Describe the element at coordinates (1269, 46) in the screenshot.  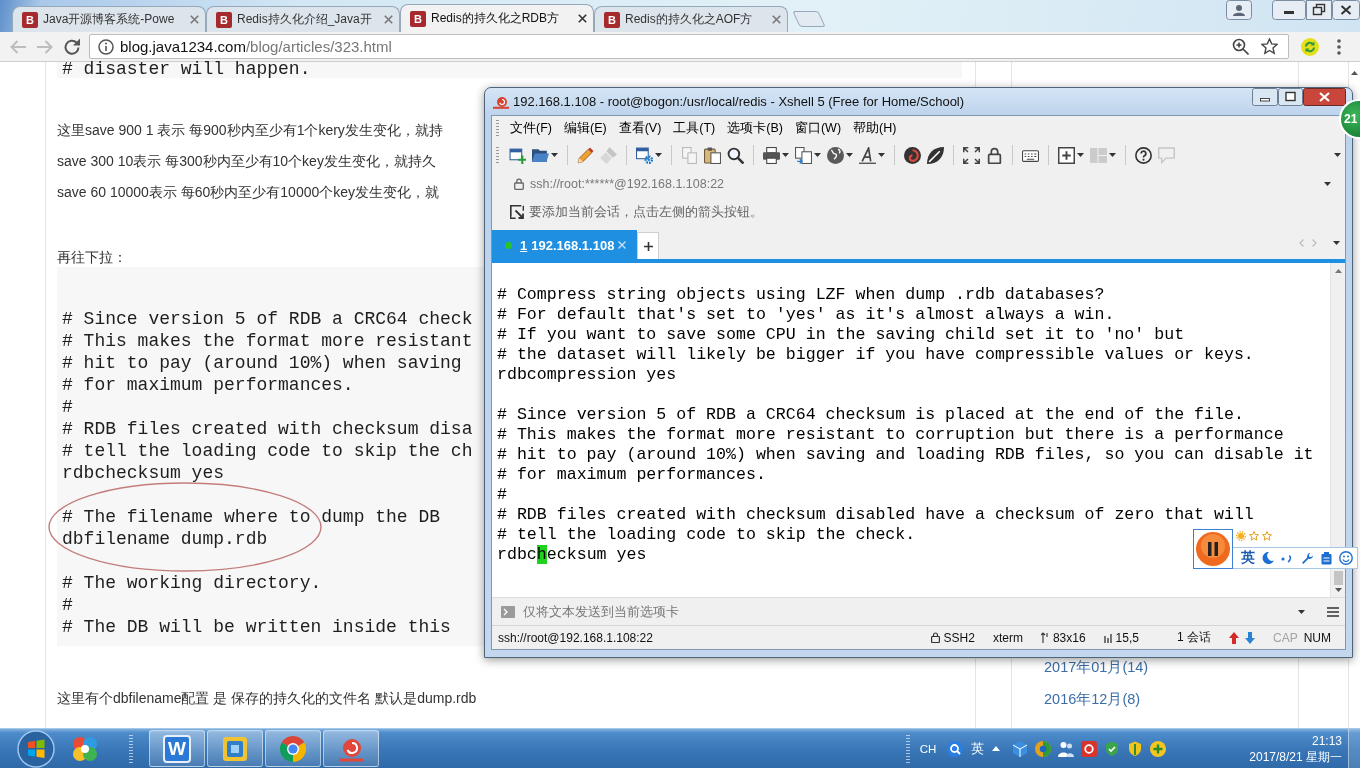
I see `star-icon` at that location.